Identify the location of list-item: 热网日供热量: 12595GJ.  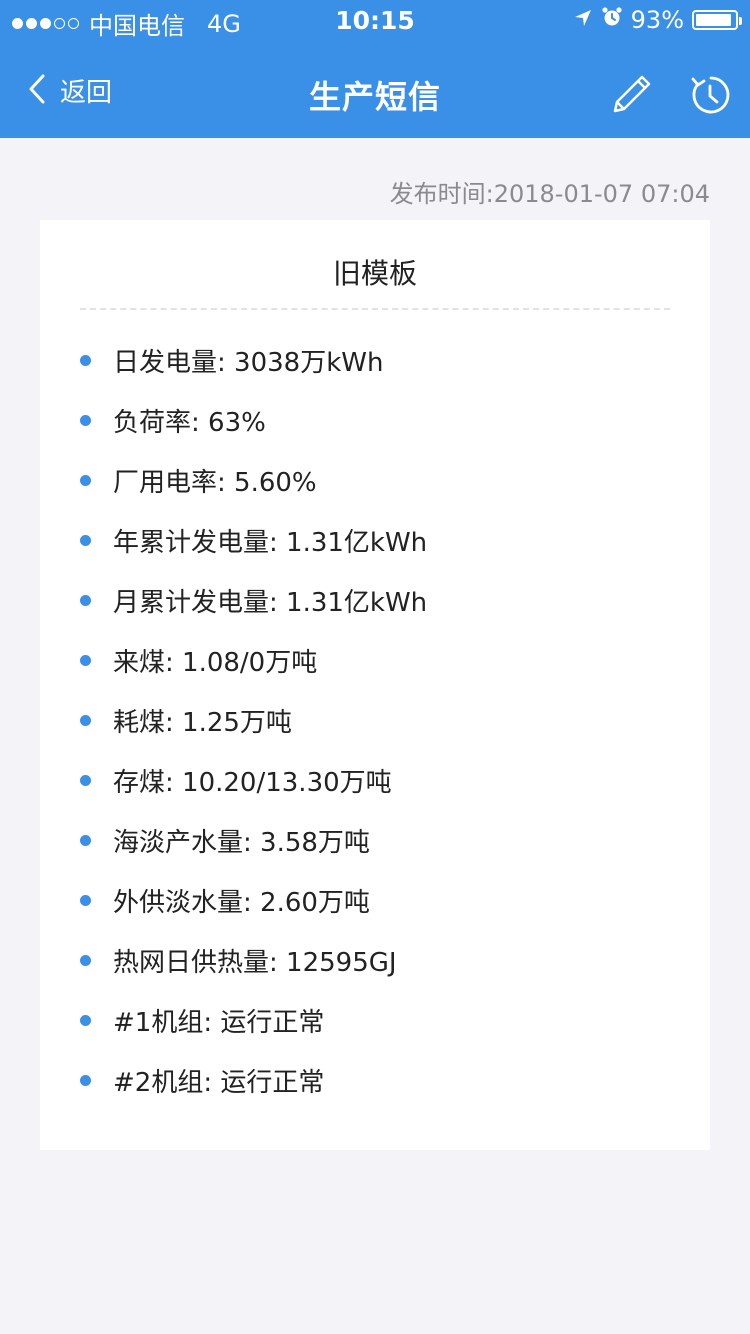
(375, 960).